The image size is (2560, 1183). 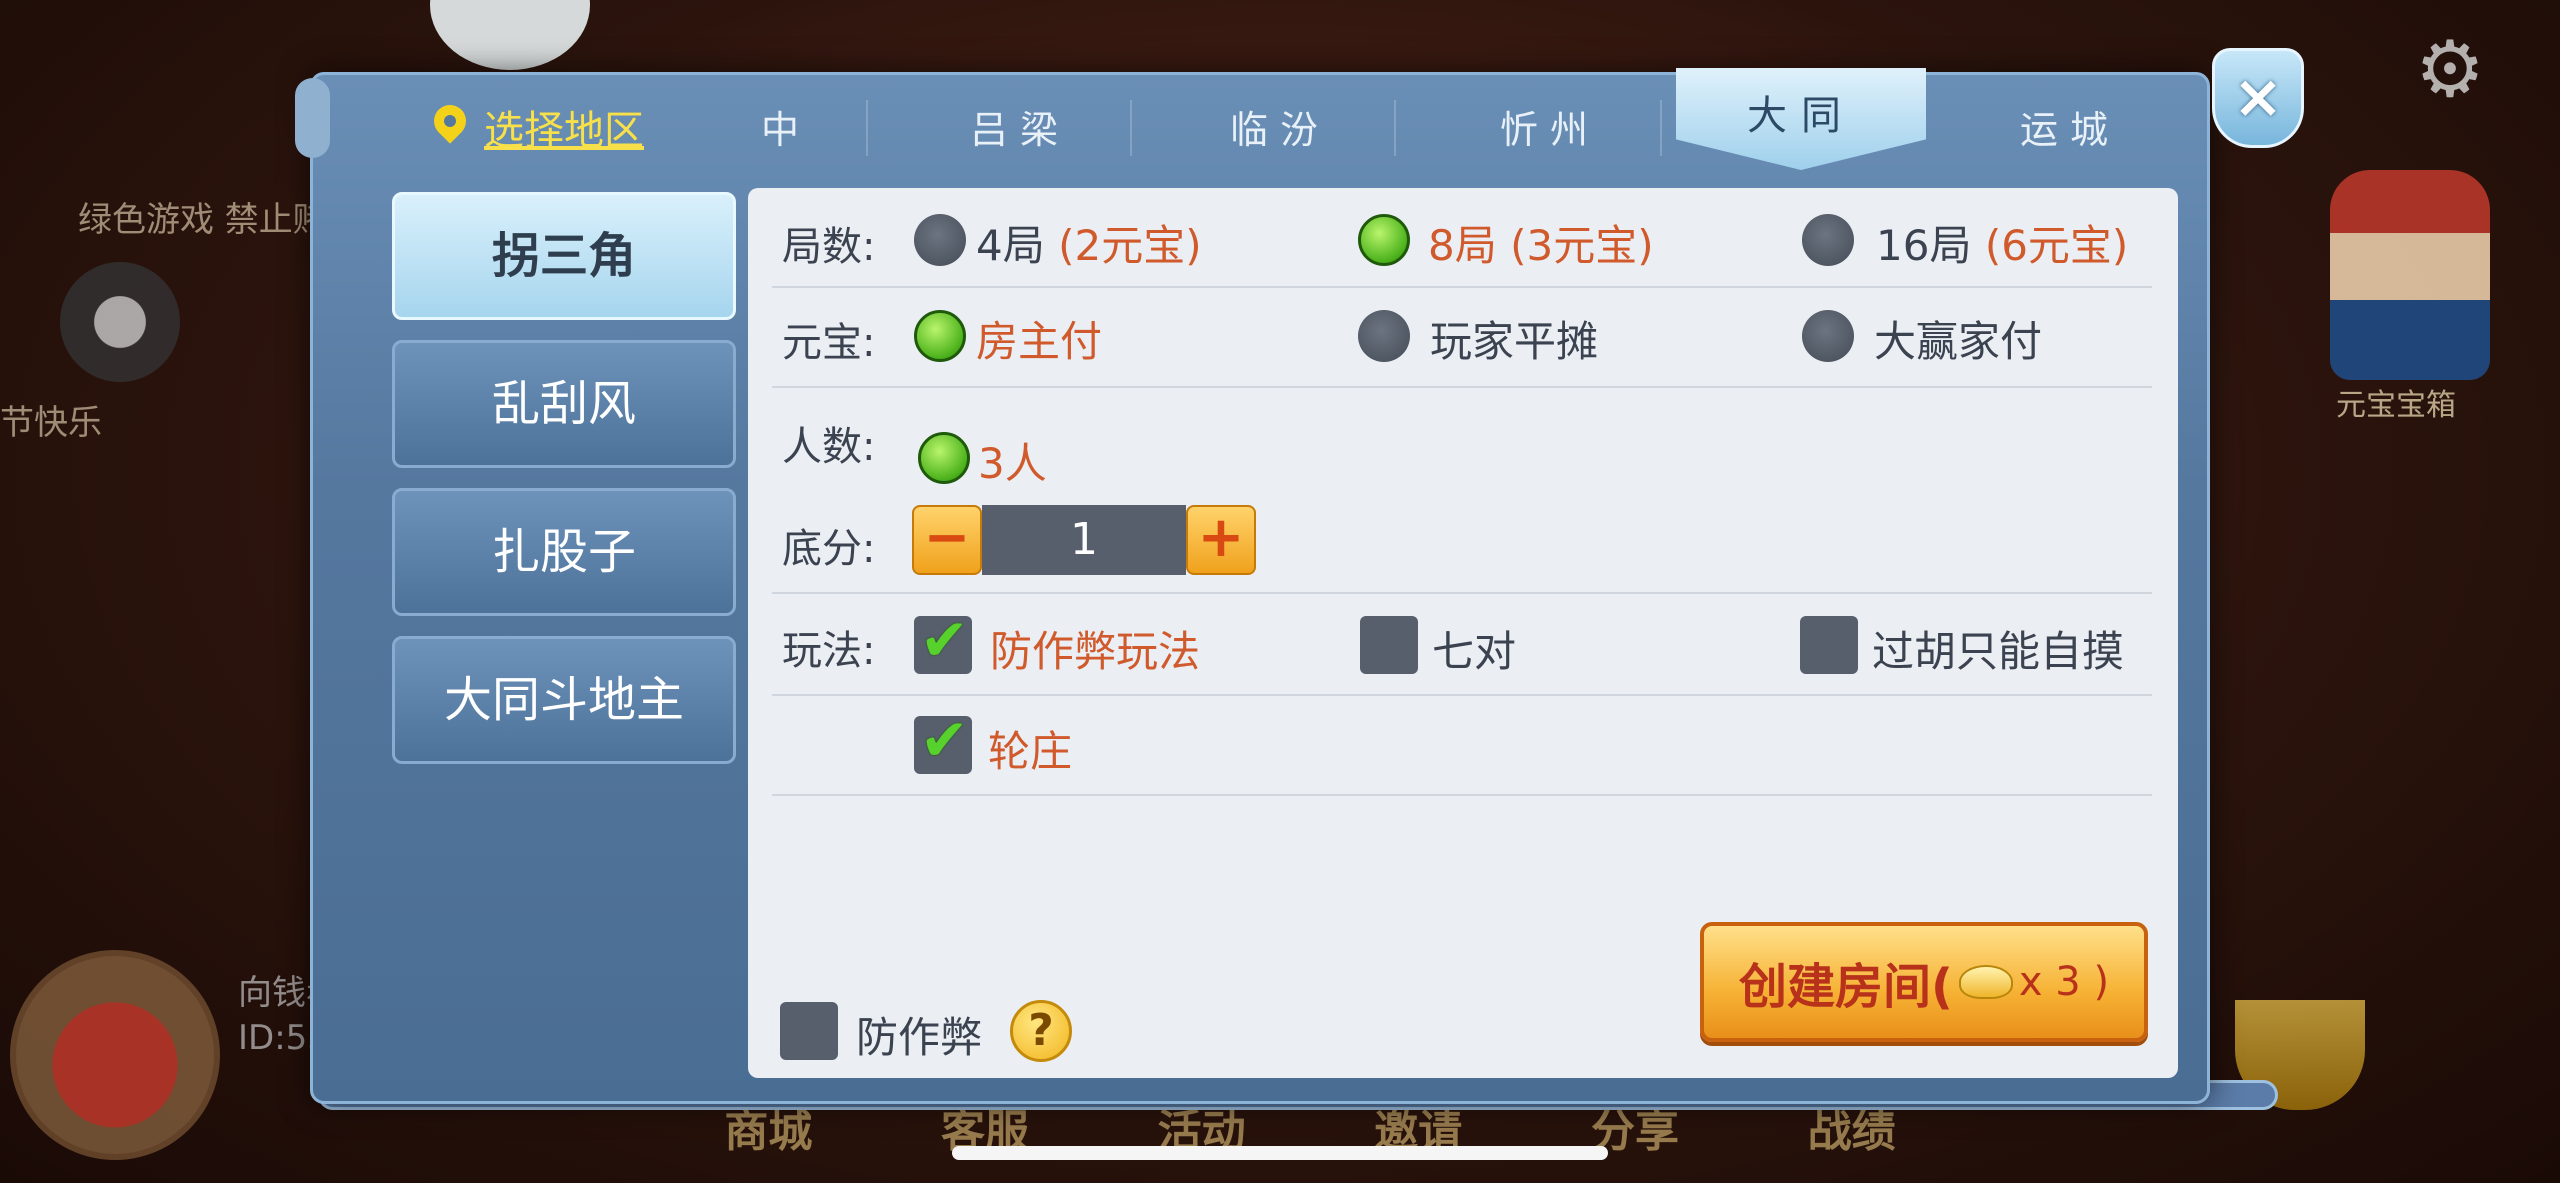 I want to click on region-select: 选择地区, so click(x=537, y=127).